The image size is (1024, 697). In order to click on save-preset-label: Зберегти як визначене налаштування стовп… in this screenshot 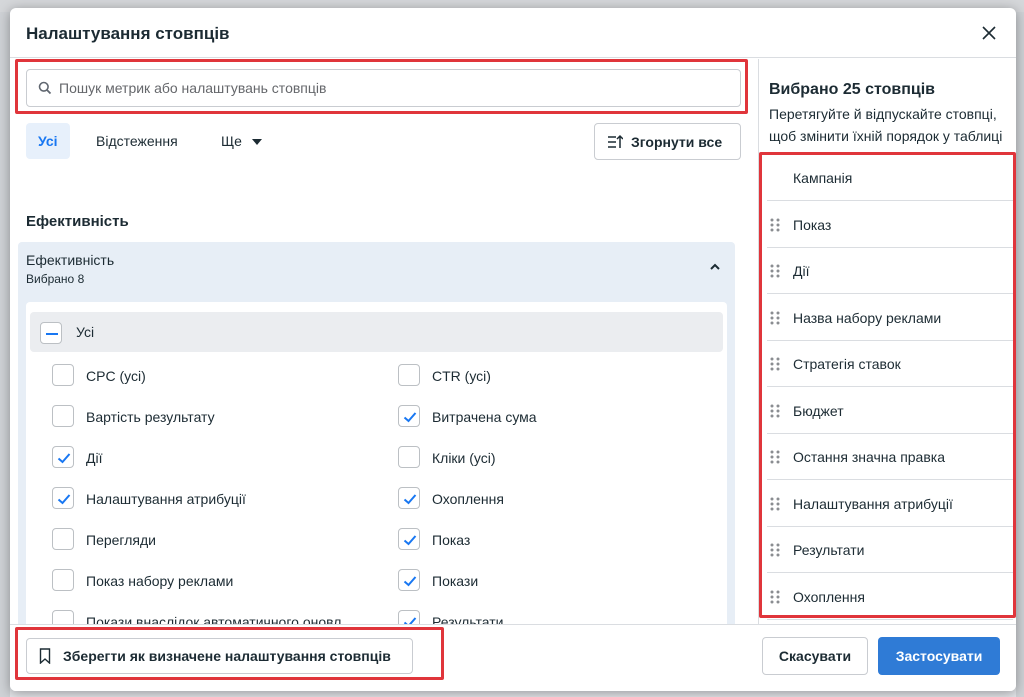, I will do `click(227, 656)`.